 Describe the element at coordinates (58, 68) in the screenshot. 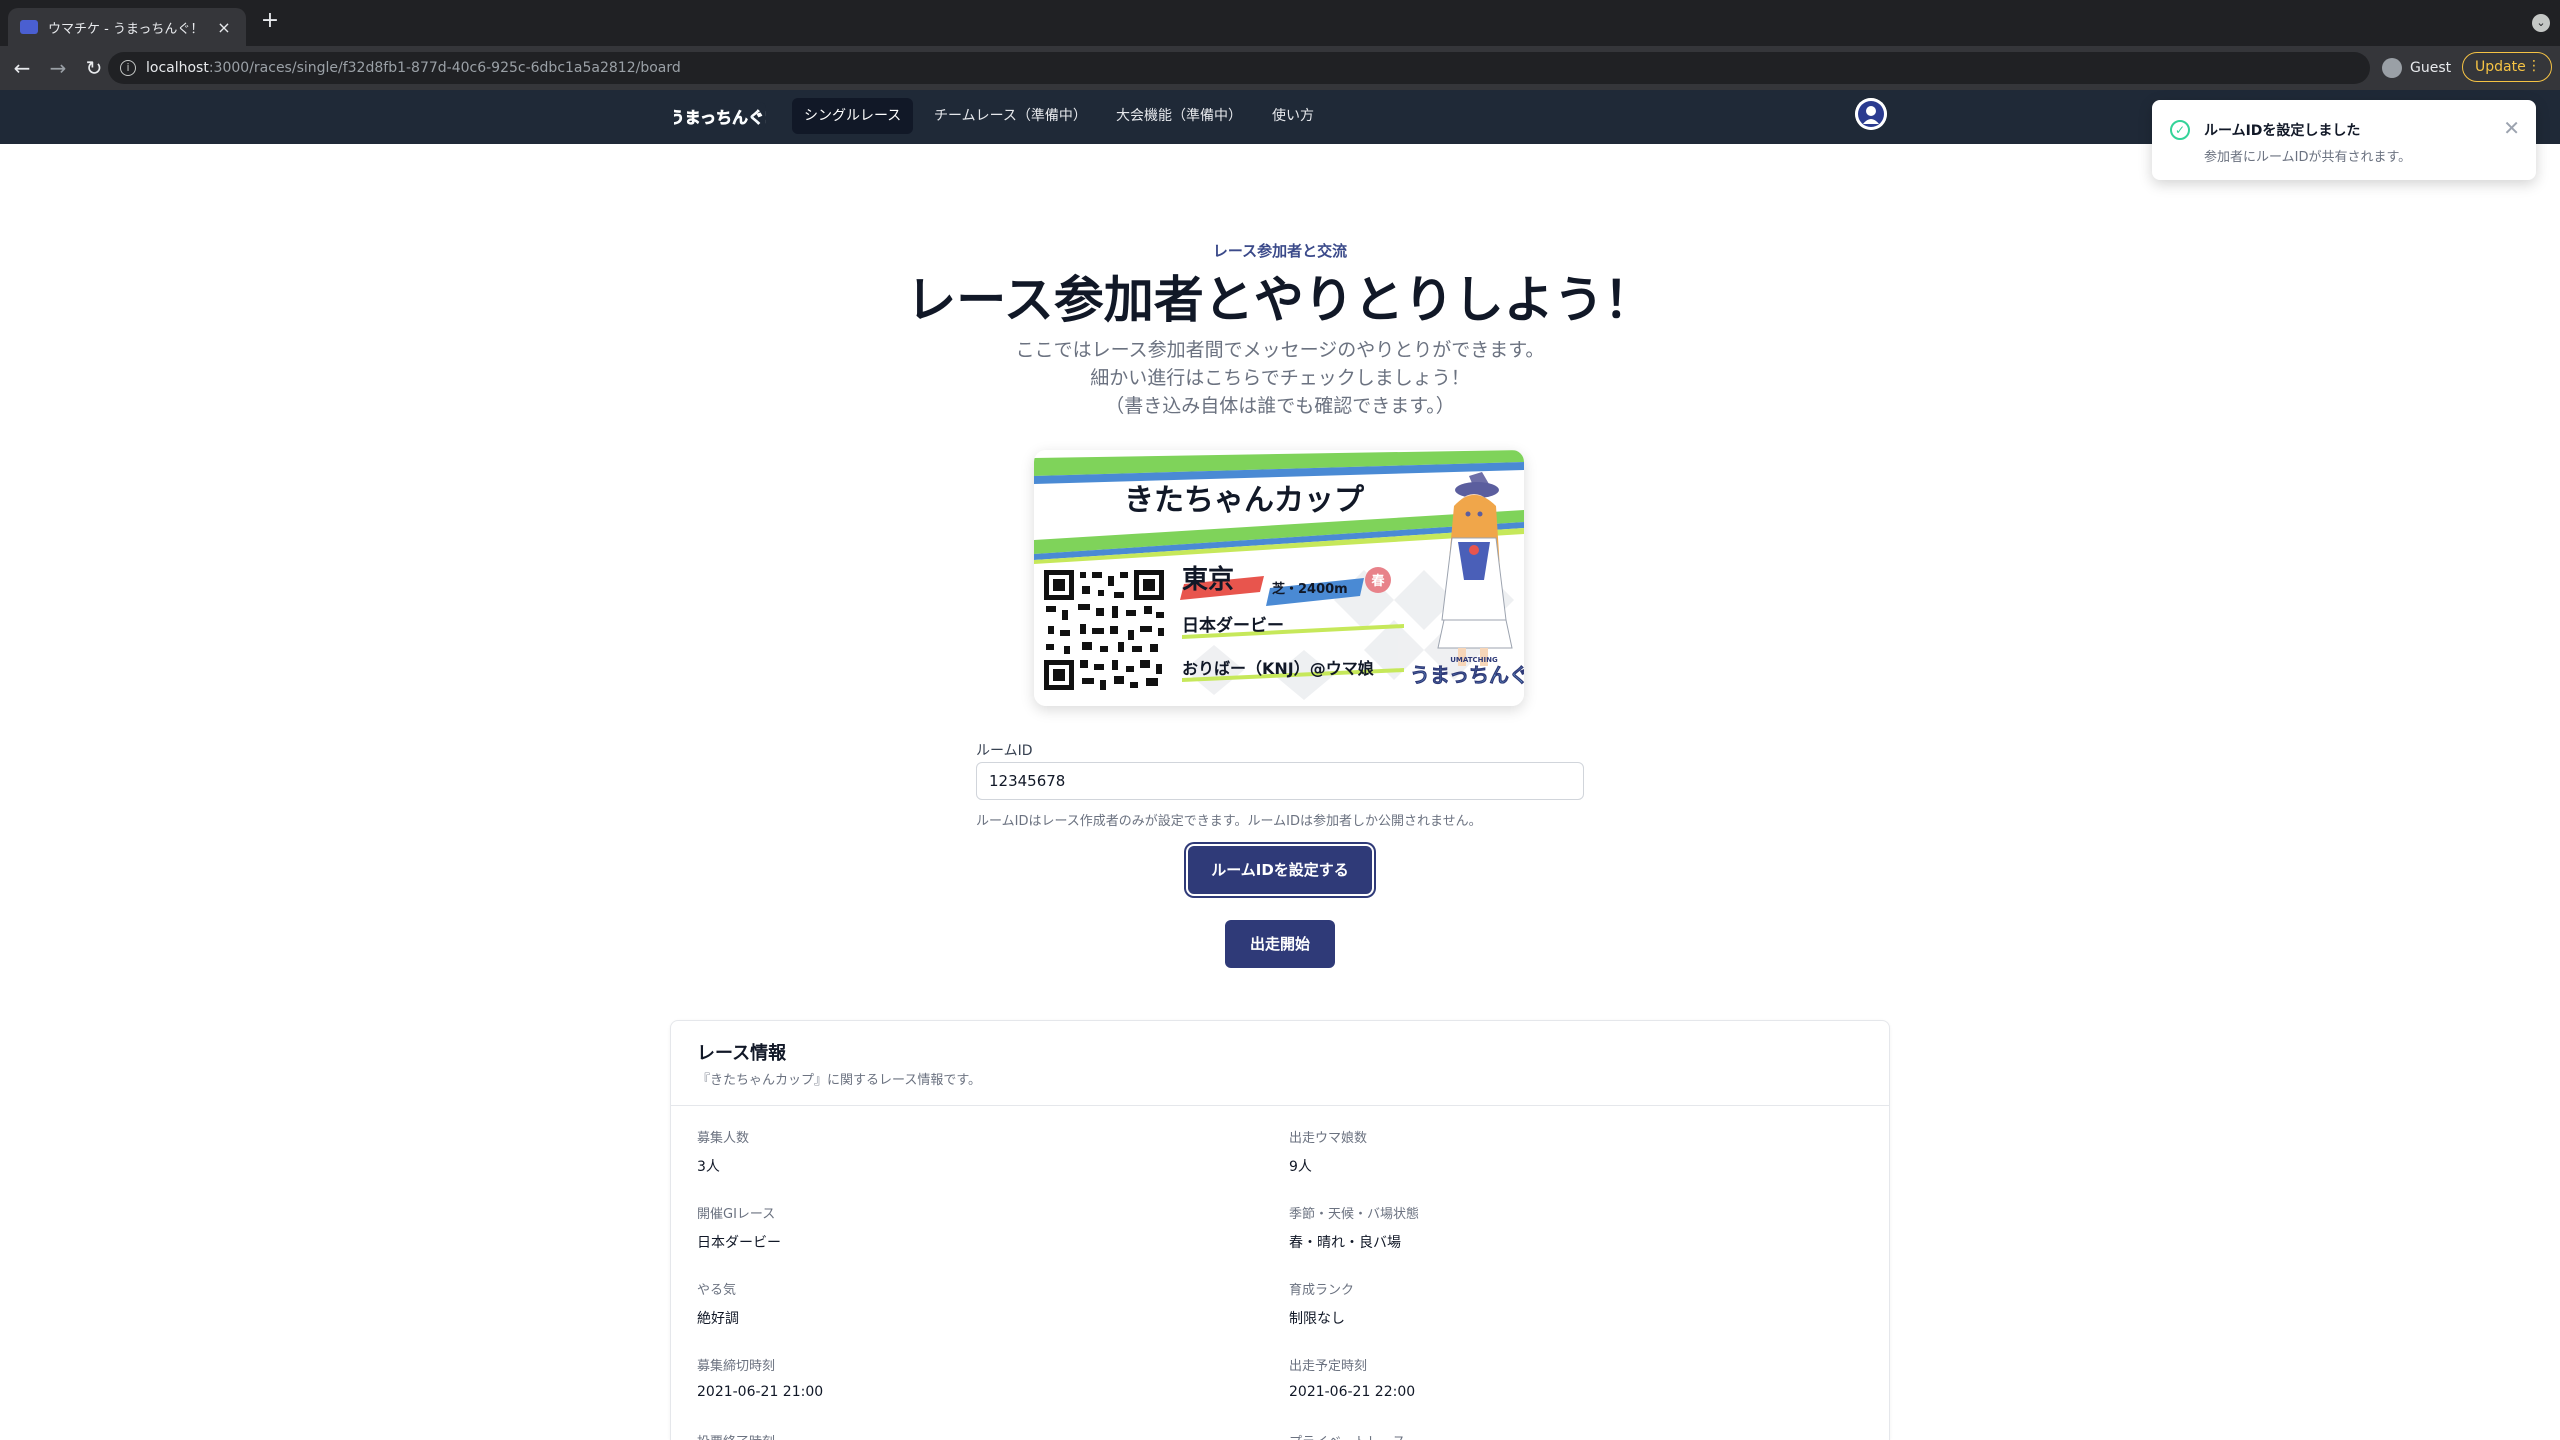

I see `forward-icon: →` at that location.